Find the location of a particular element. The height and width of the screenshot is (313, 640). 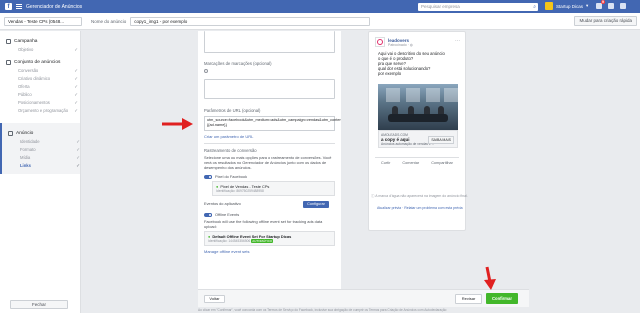

profile-switcher: Startup Dicas ▾ is located at coordinates (566, 6).